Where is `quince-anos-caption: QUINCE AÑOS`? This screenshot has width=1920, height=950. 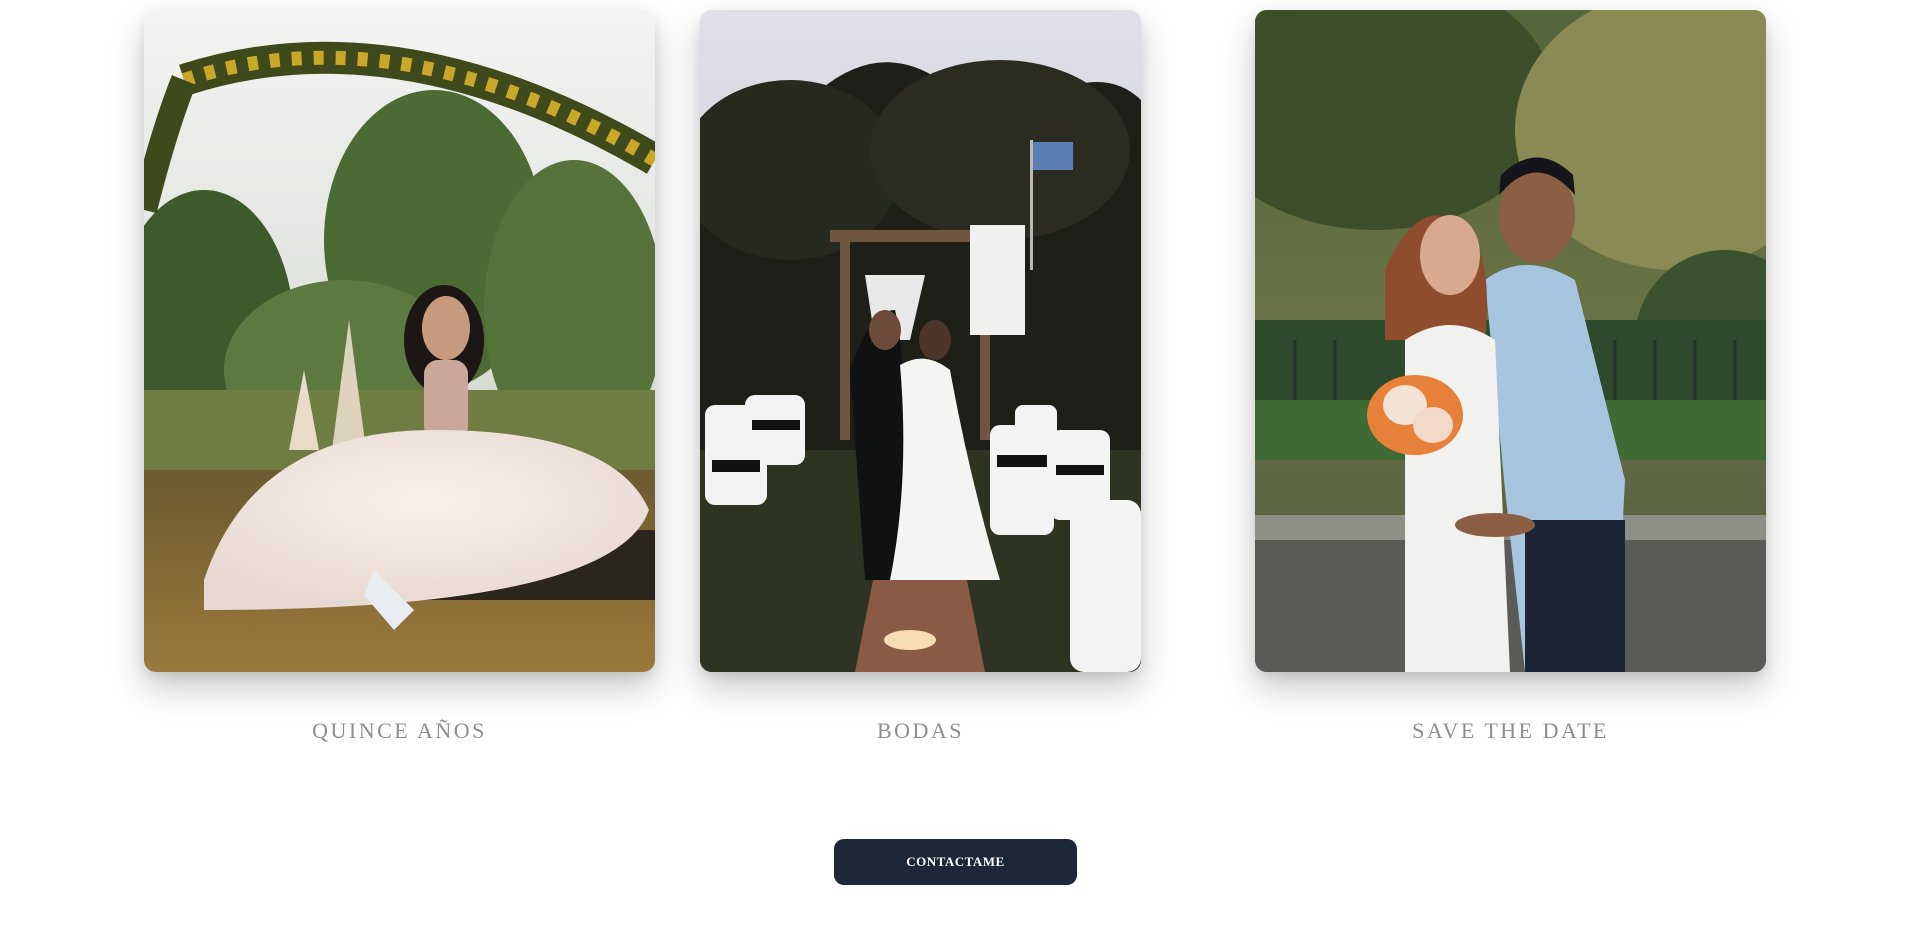
quince-anos-caption: QUINCE AÑOS is located at coordinates (399, 730).